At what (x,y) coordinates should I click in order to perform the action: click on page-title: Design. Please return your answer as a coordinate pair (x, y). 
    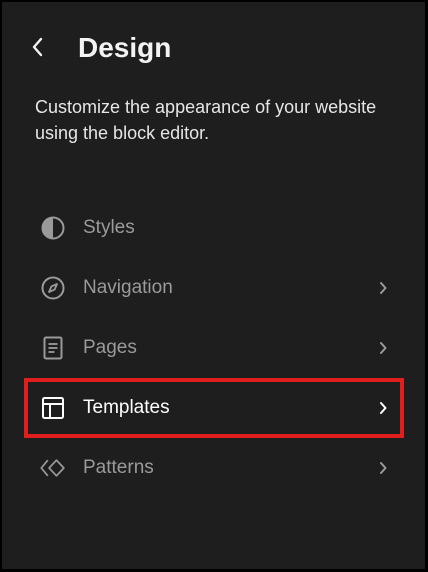
    Looking at the image, I should click on (125, 47).